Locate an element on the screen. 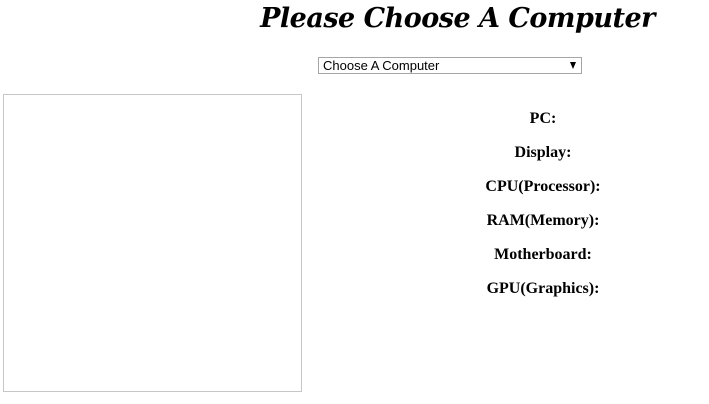 The image size is (709, 404). computer-select-value: Choose A Computer is located at coordinates (381, 65).